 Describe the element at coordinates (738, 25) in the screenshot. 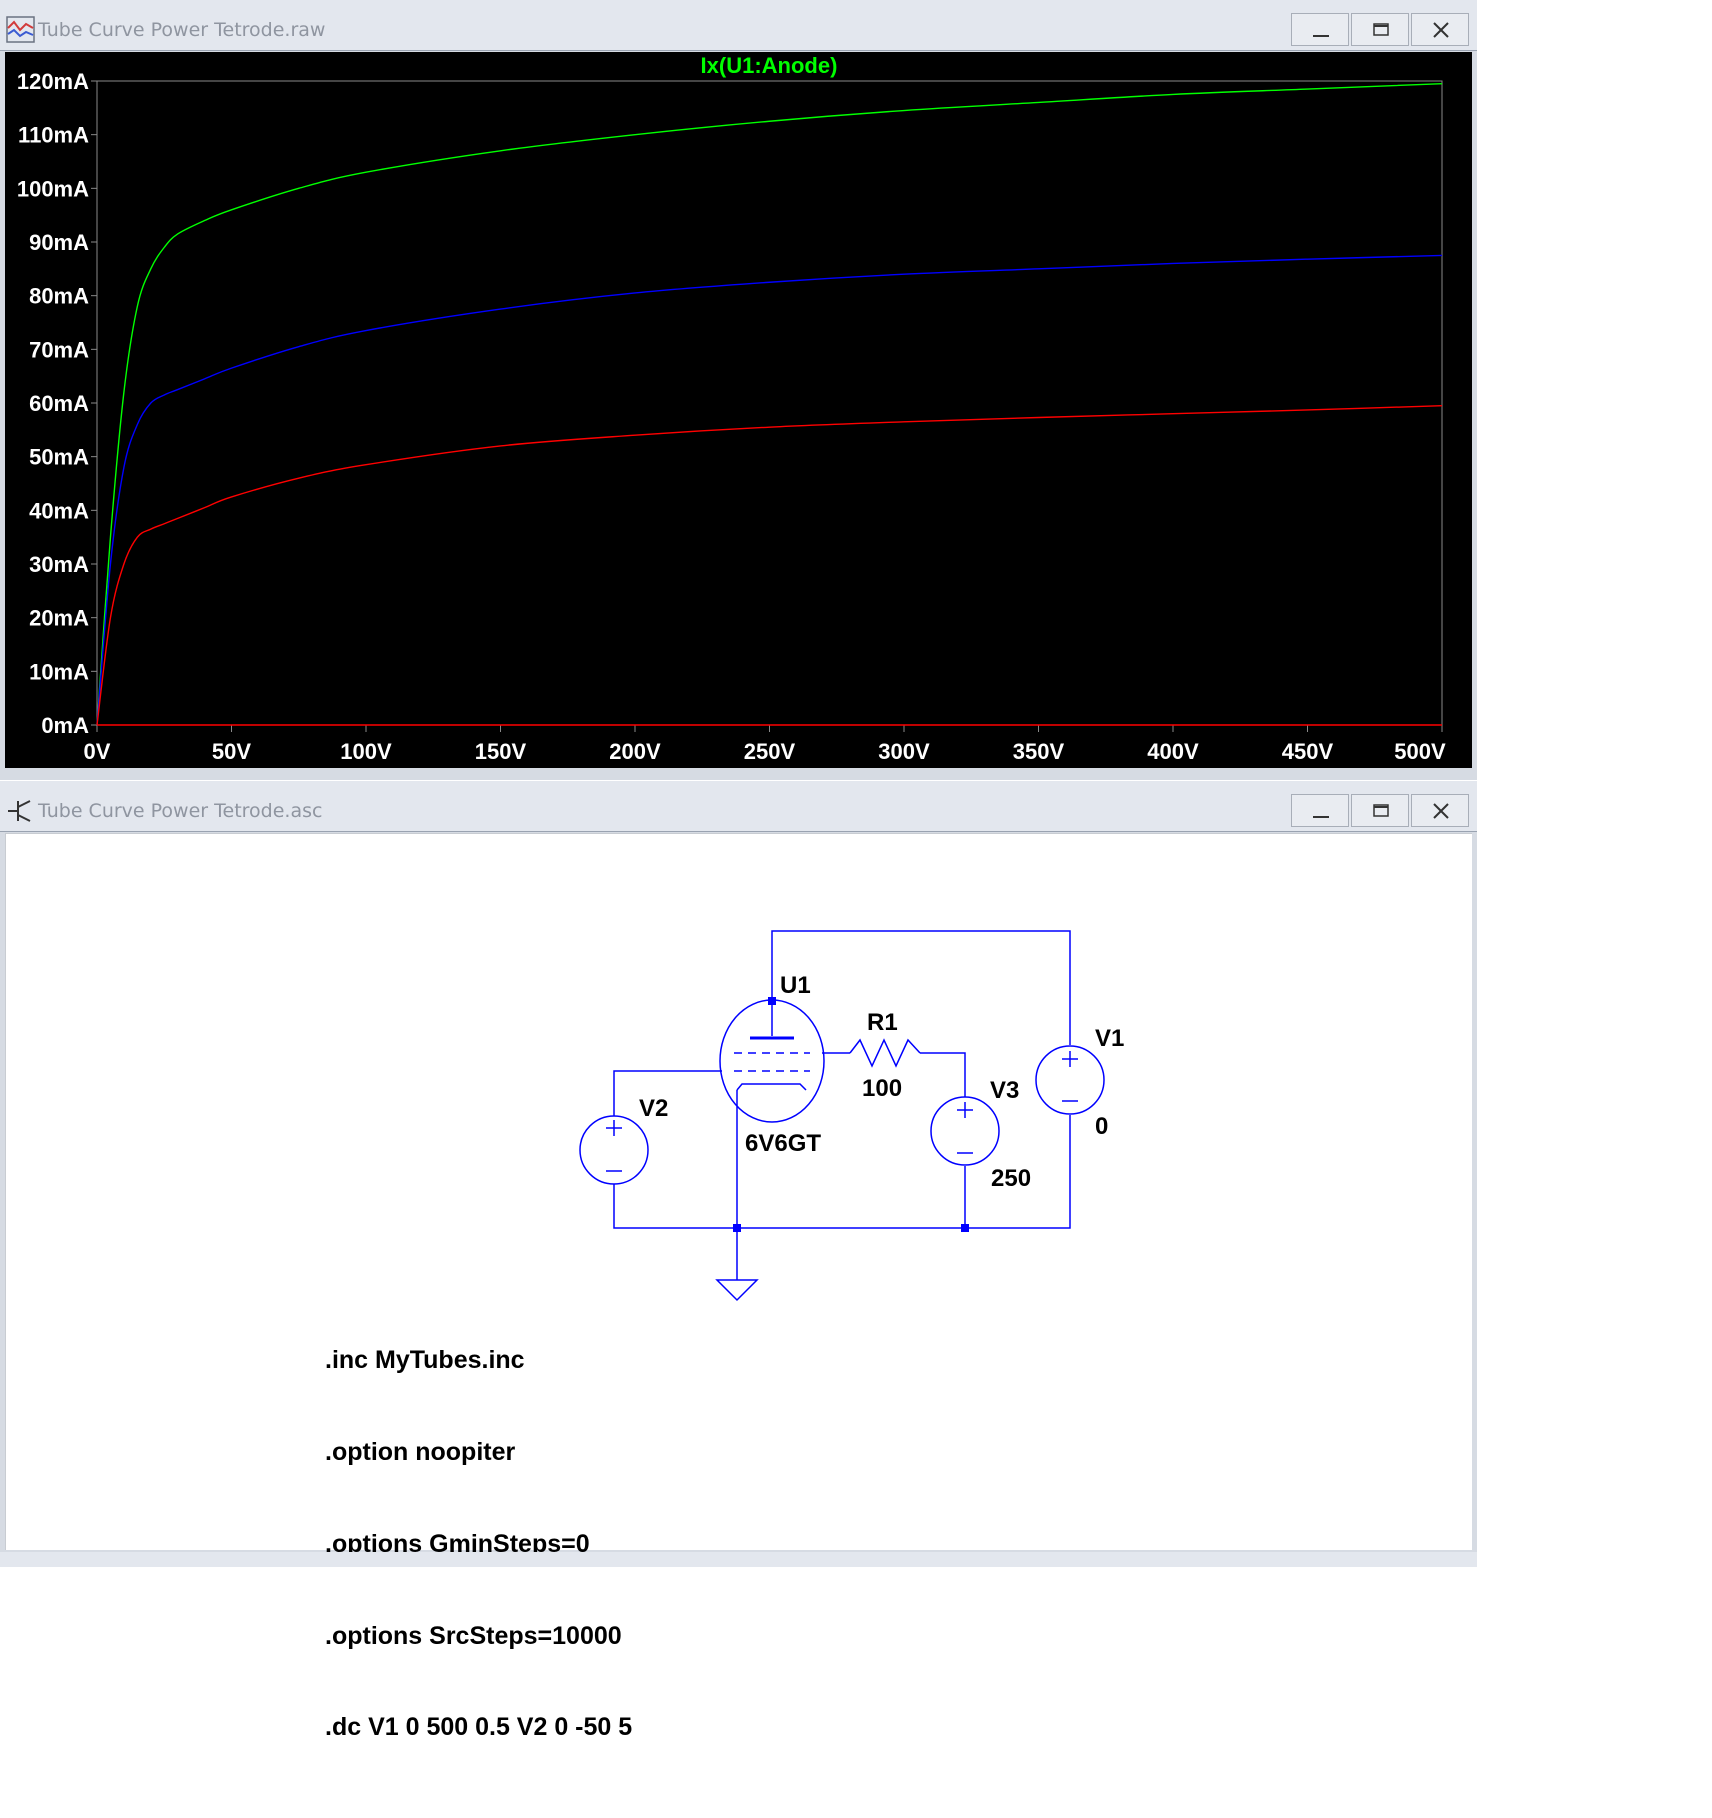

I see `waveform-titlebar: Tube Curve Power Tetrode.raw` at that location.